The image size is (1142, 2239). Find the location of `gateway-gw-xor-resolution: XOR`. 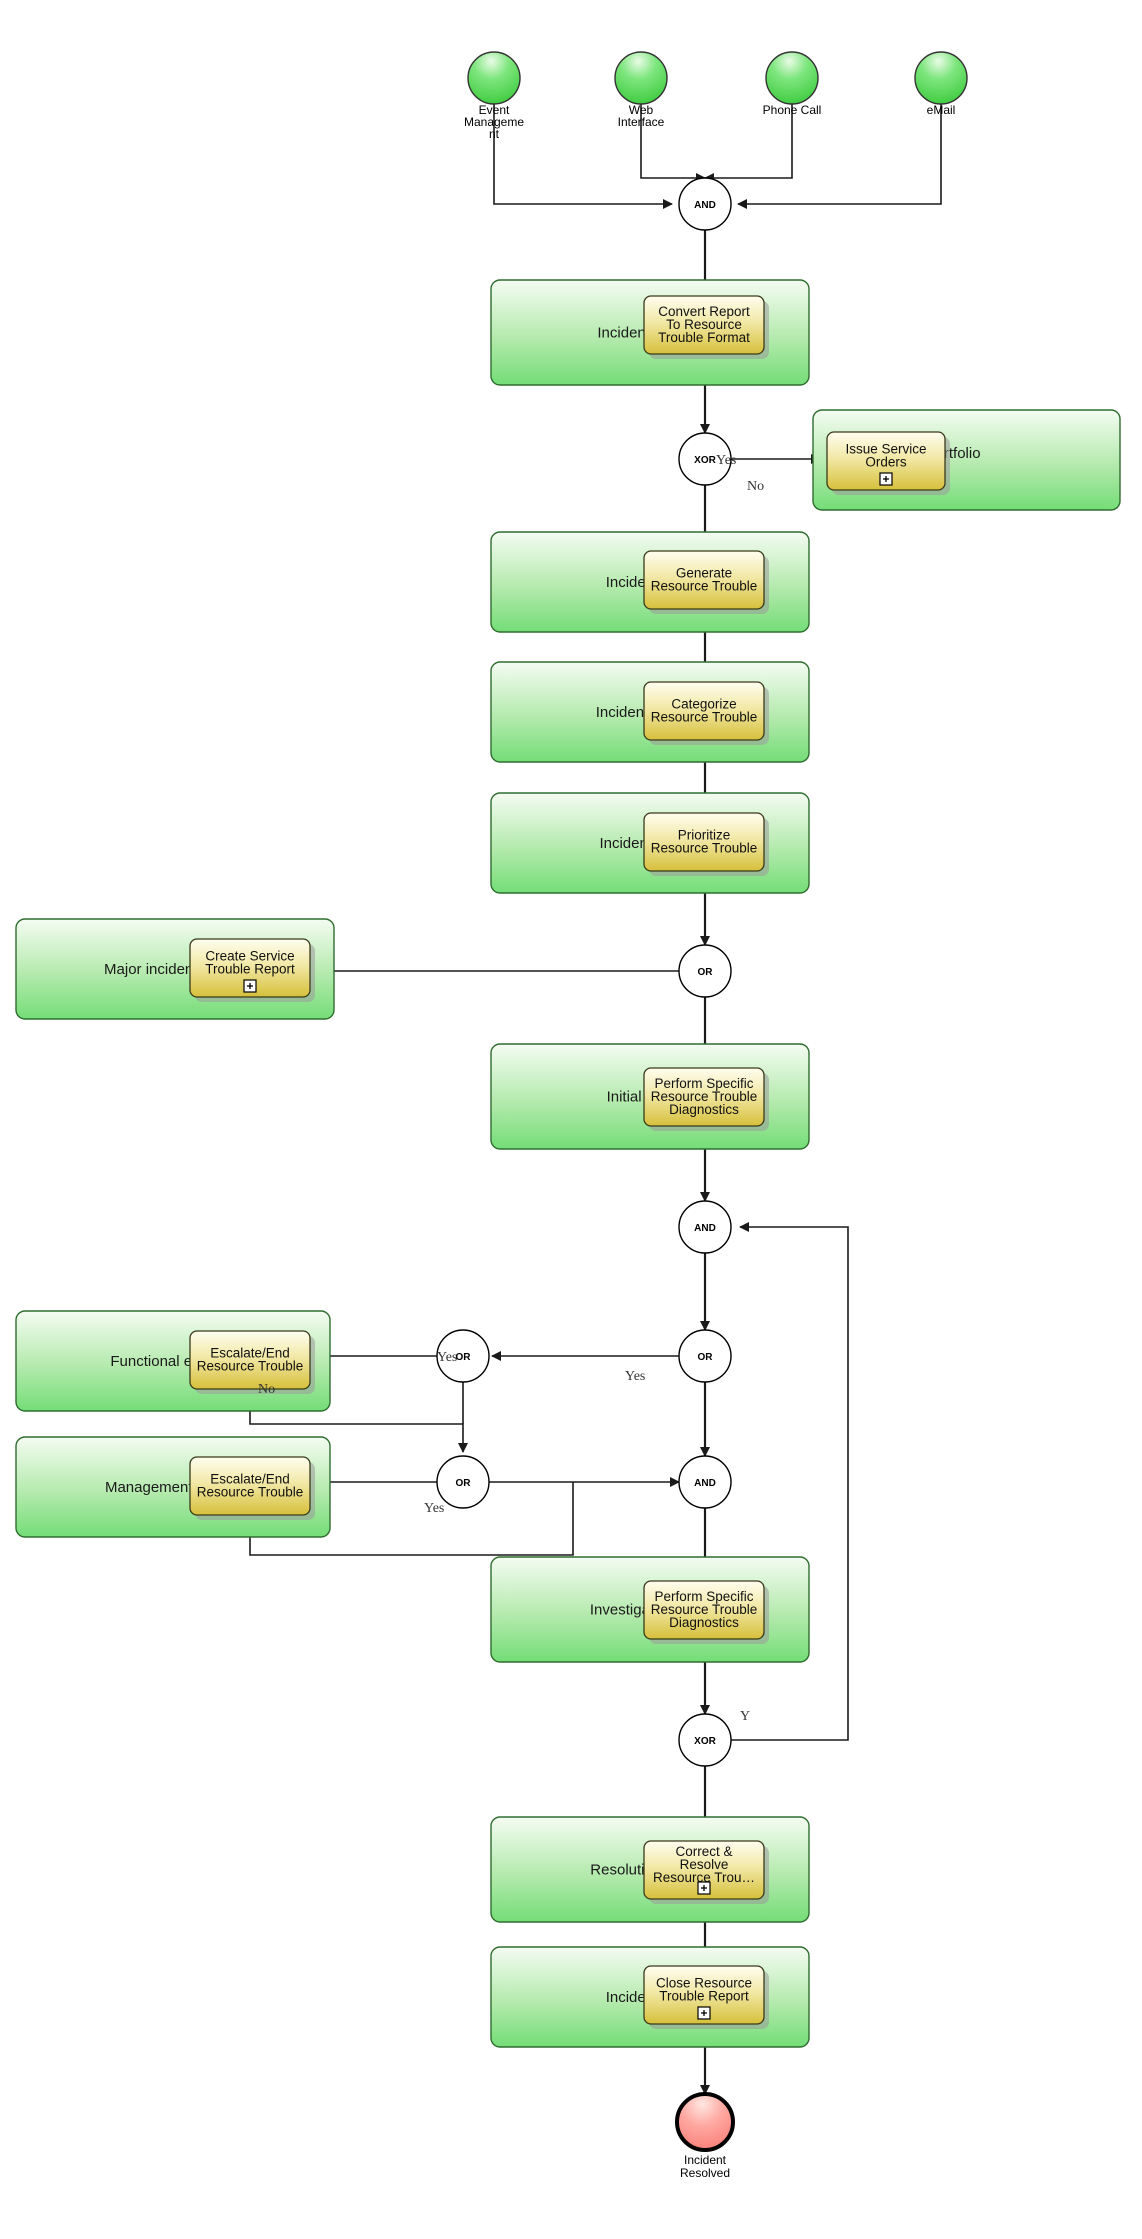

gateway-gw-xor-resolution: XOR is located at coordinates (705, 1740).